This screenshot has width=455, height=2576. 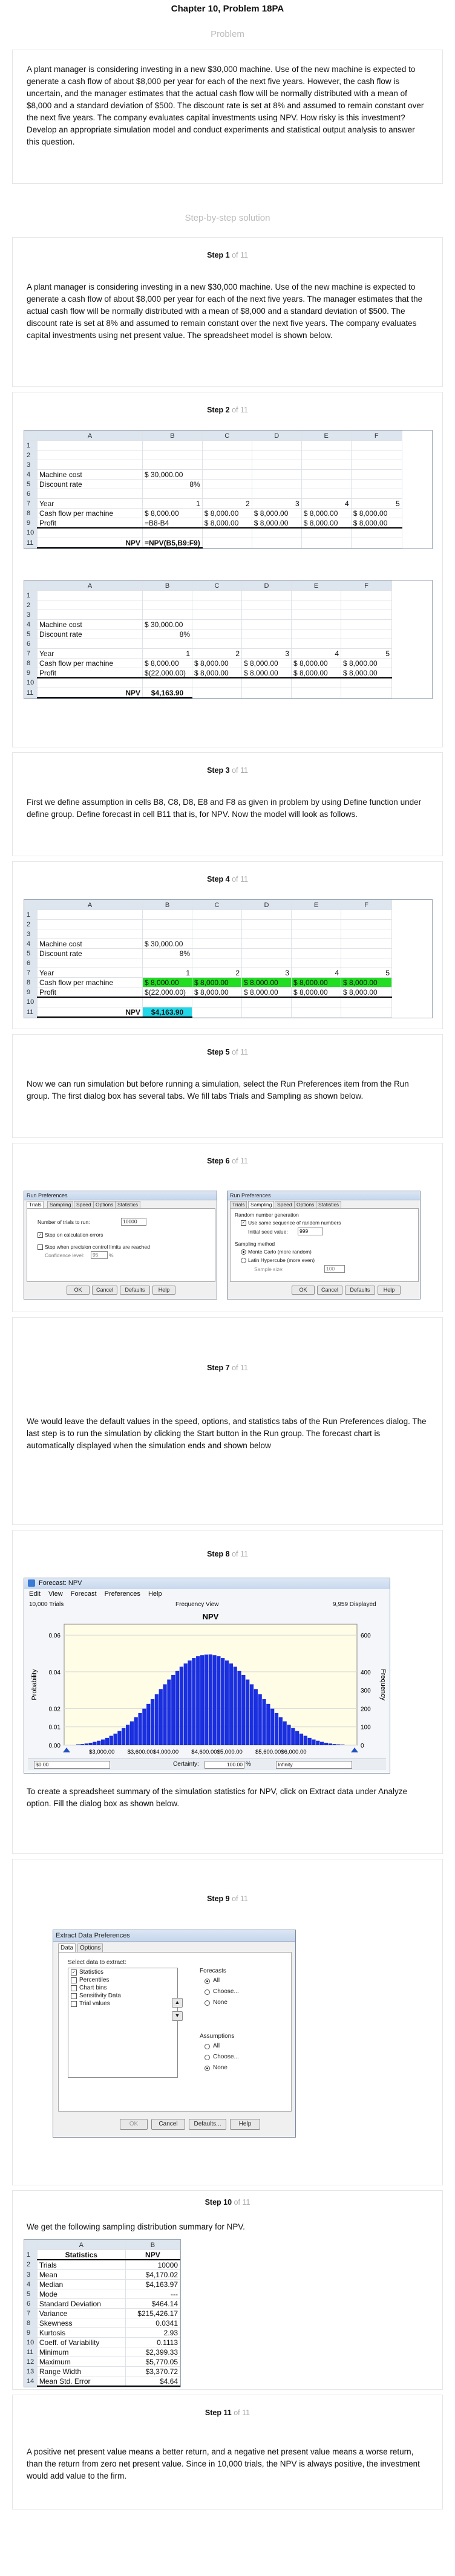 What do you see at coordinates (102, 2371) in the screenshot?
I see `table-row: 13 Range Width $3,370.72` at bounding box center [102, 2371].